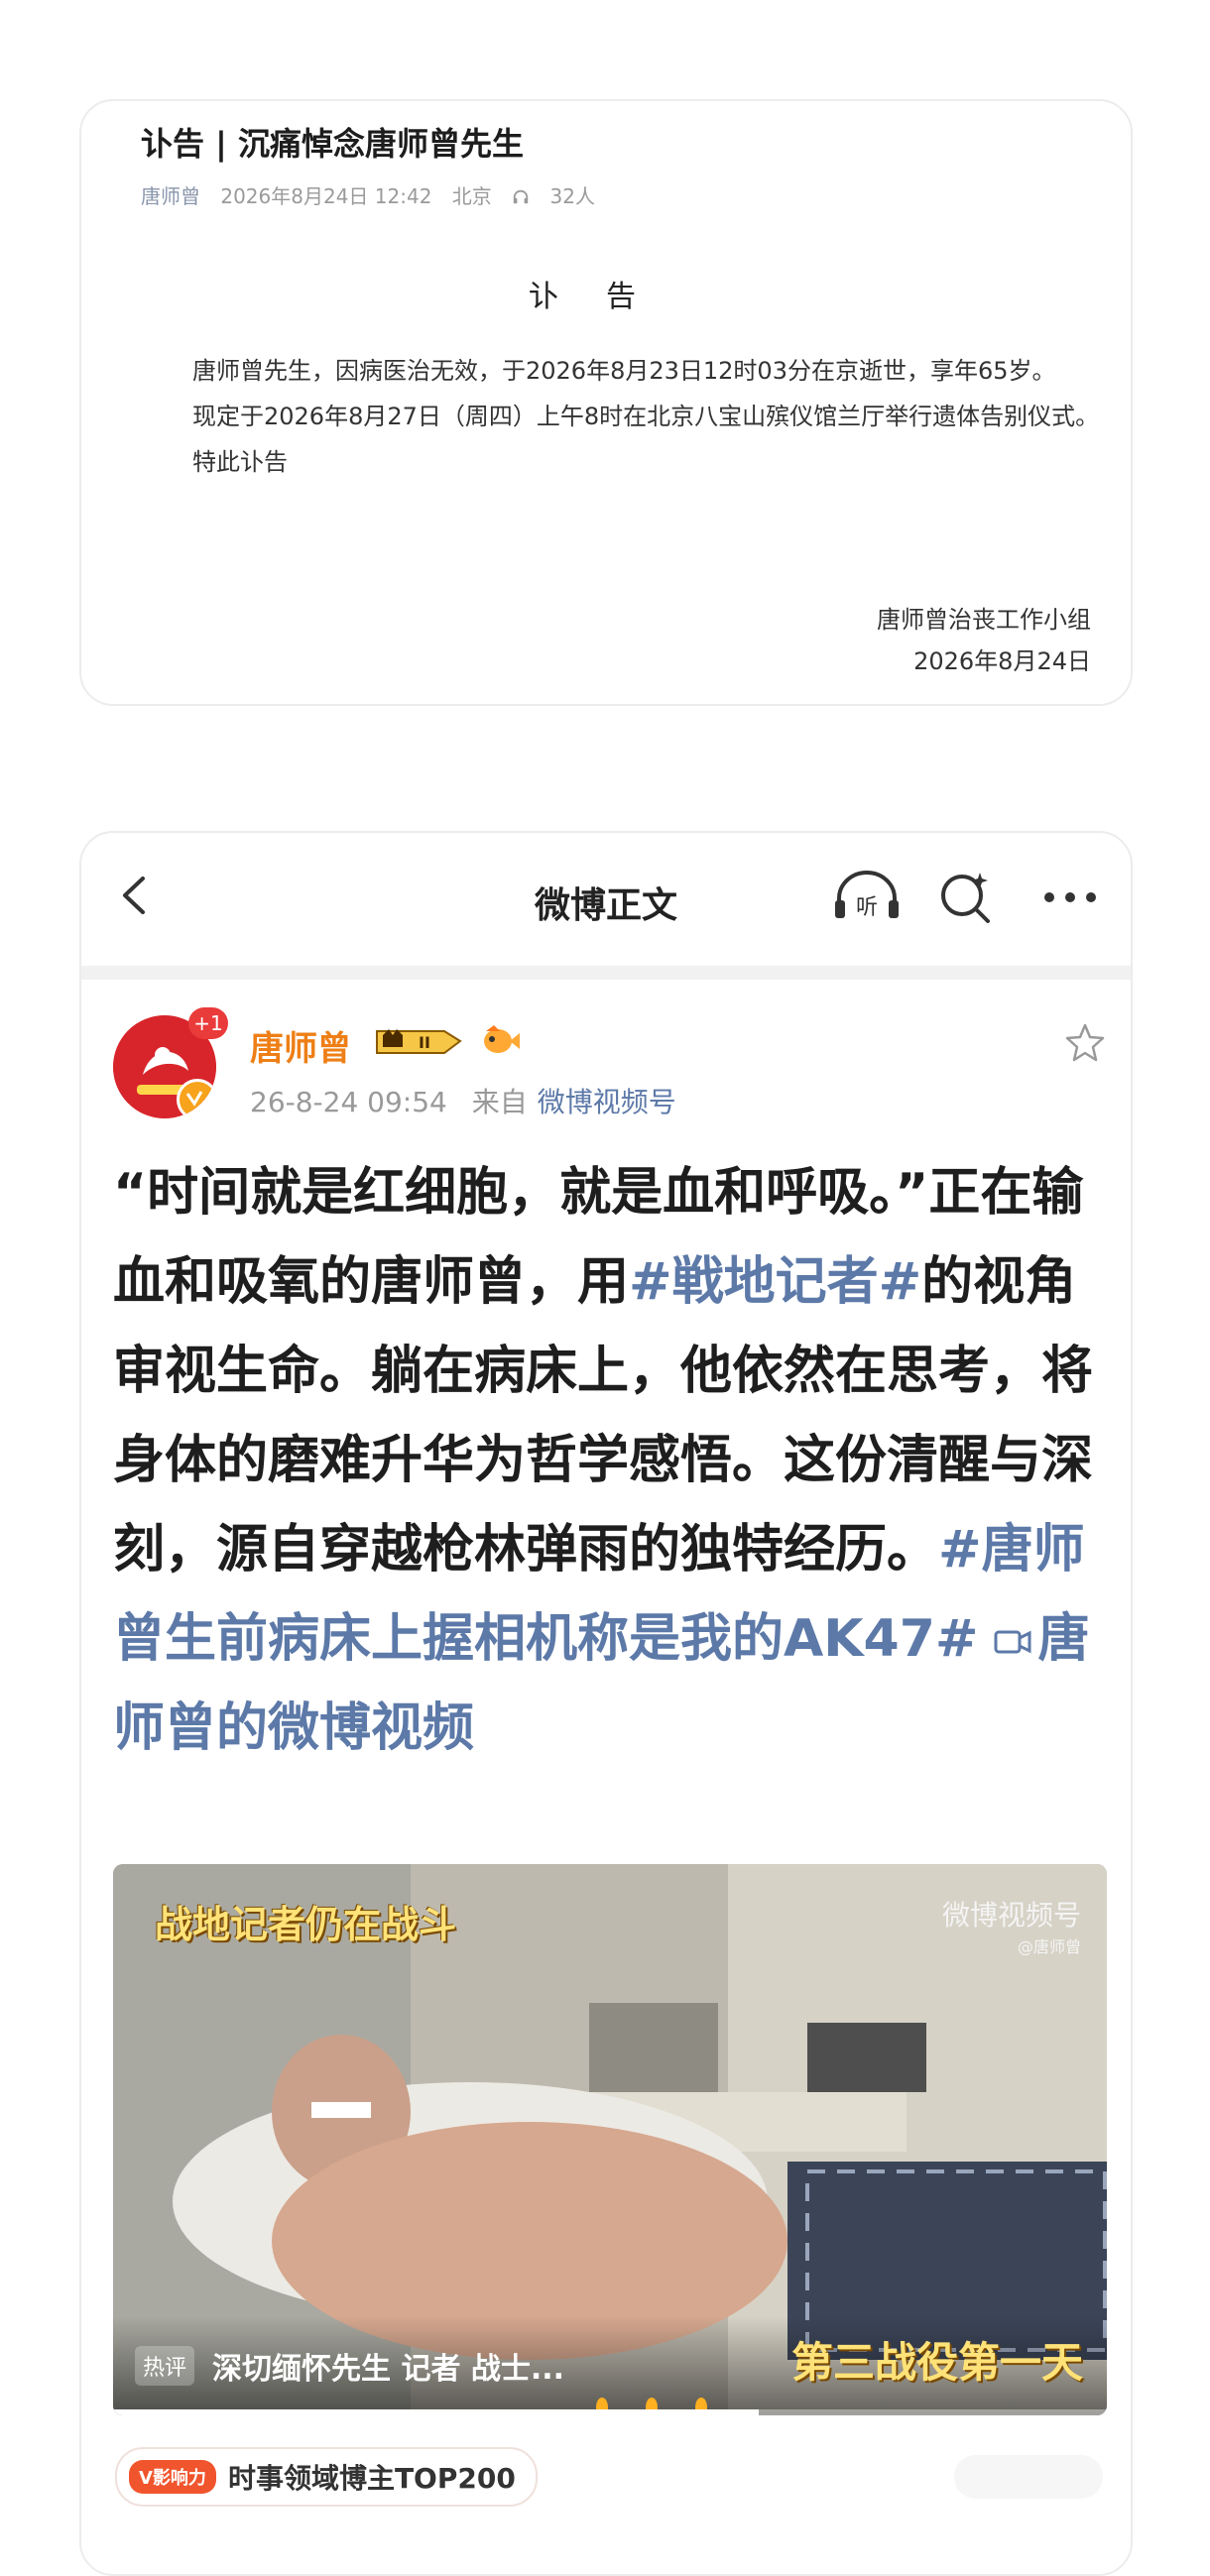 The width and height of the screenshot is (1210, 2576). What do you see at coordinates (775, 1282) in the screenshot?
I see `hashtag-link: #戦地记者#` at bounding box center [775, 1282].